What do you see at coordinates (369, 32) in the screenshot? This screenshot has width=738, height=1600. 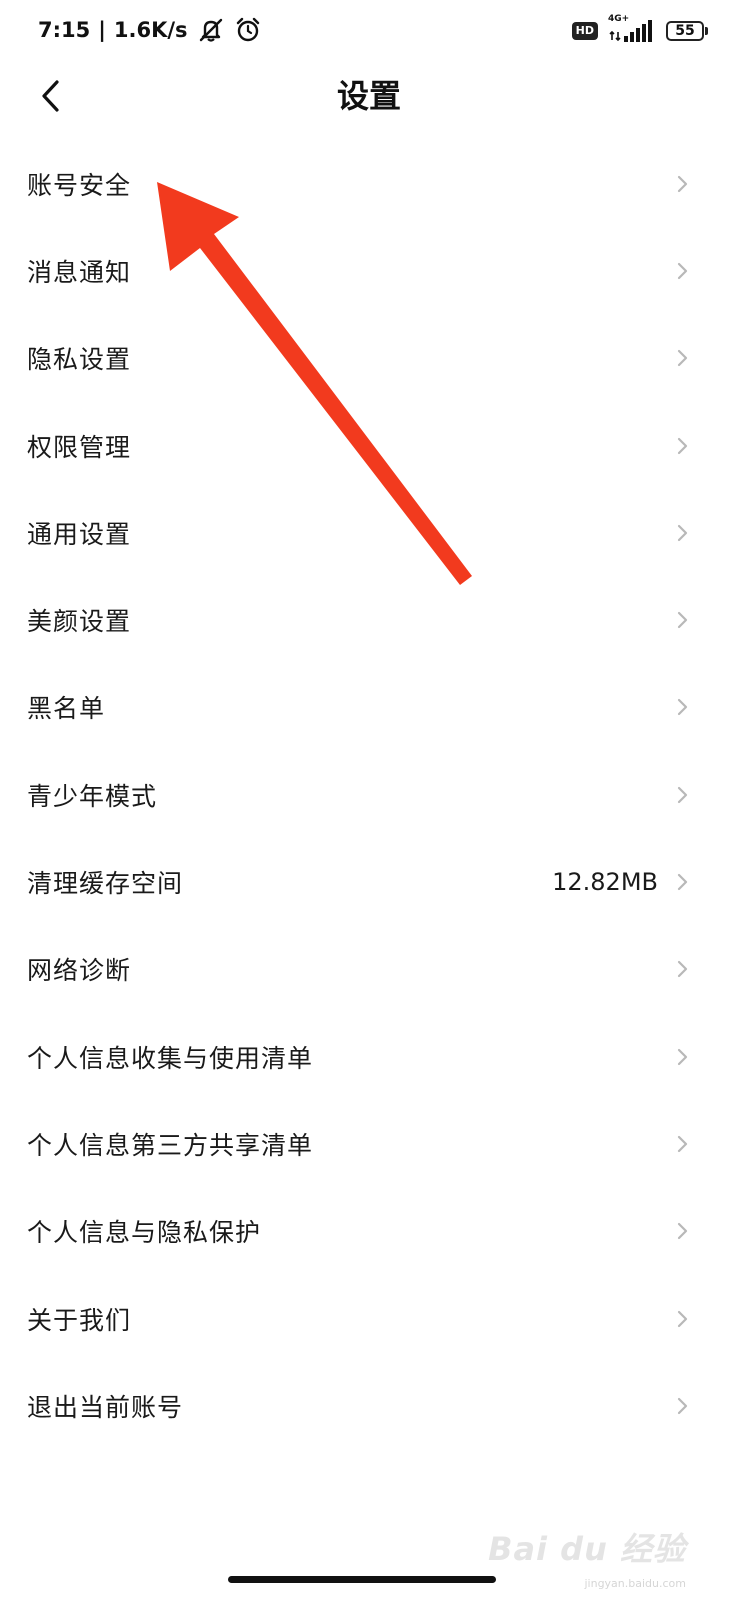 I see `status-bar: 7:15 | 1.6K/s HD 4G+ 55` at bounding box center [369, 32].